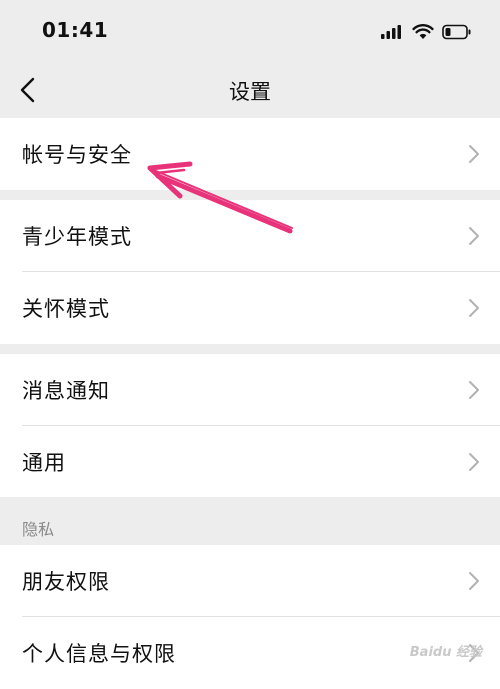 Image resolution: width=500 pixels, height=689 pixels. Describe the element at coordinates (66, 582) in the screenshot. I see `row-label: 朋友权限` at that location.